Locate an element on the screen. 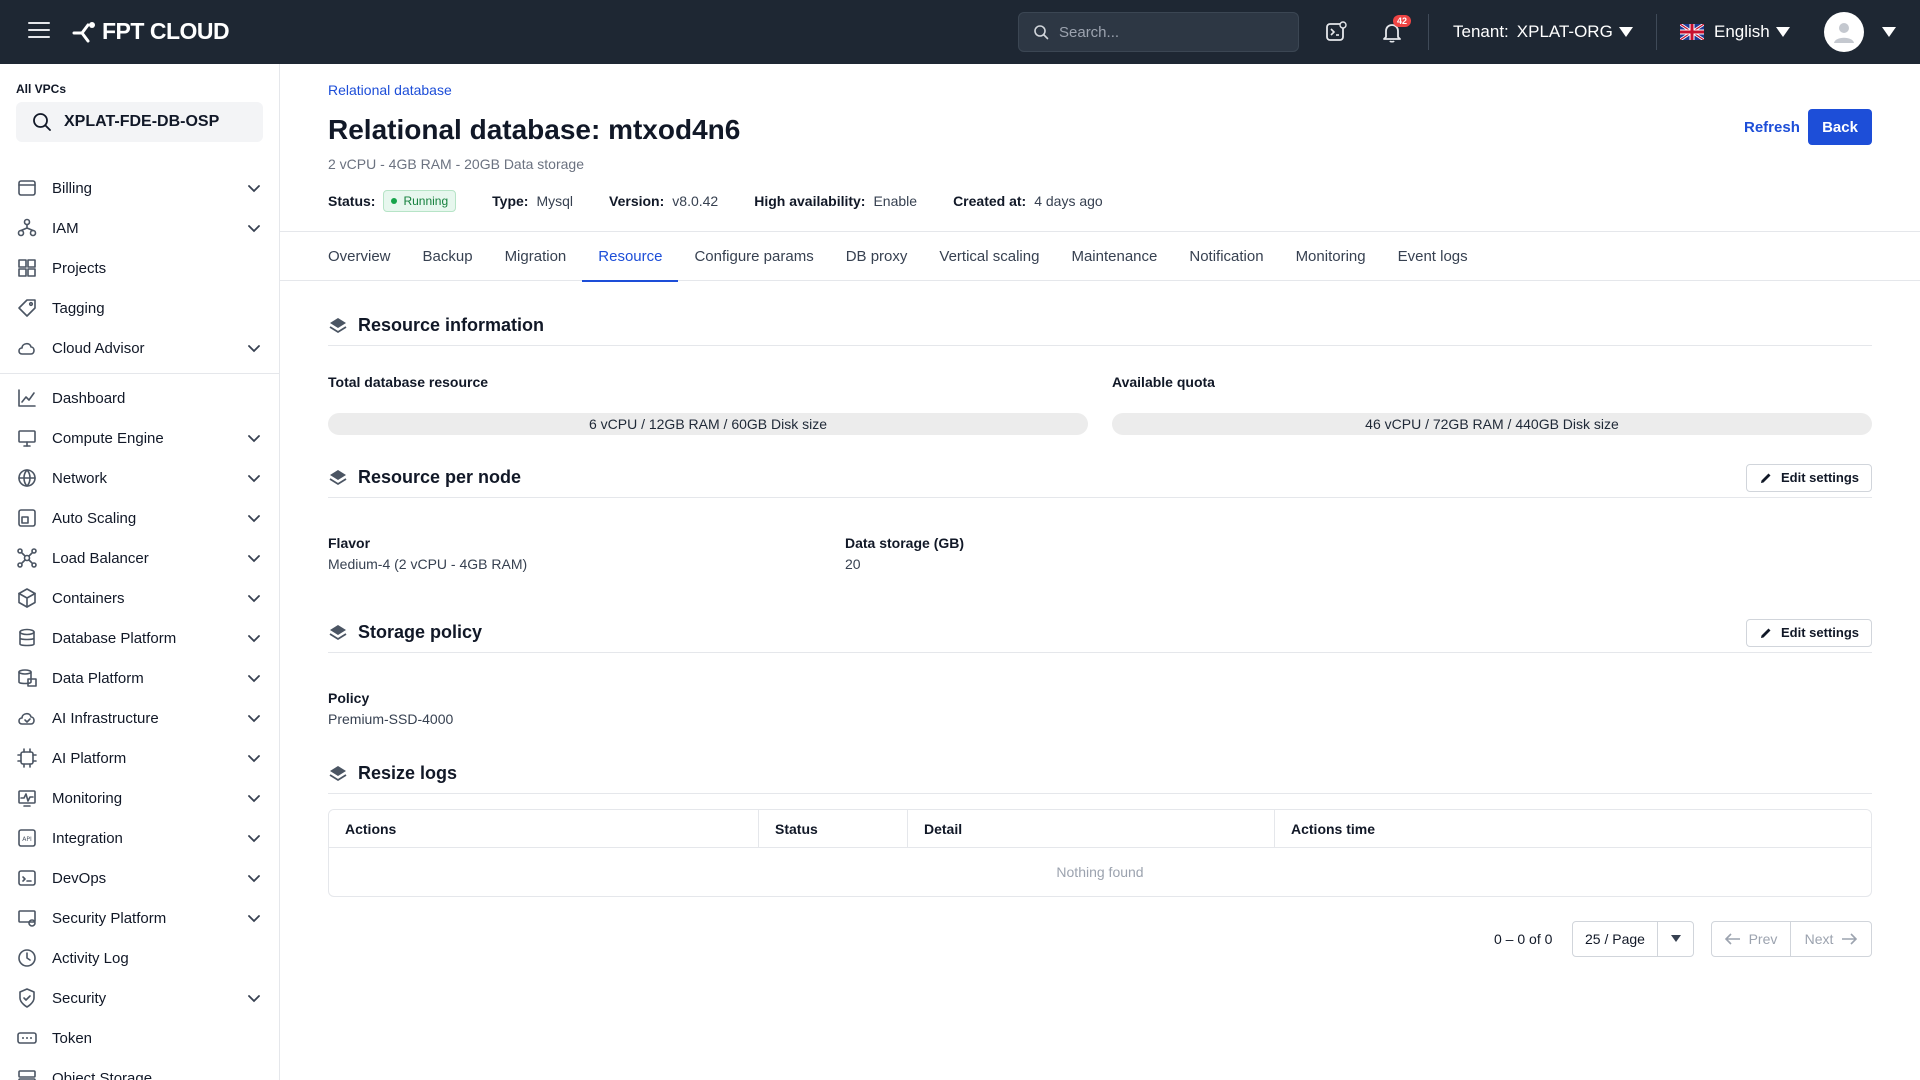 This screenshot has height=1080, width=1920. sidebar-item-load-balancer: Load Balancer is located at coordinates (139, 558).